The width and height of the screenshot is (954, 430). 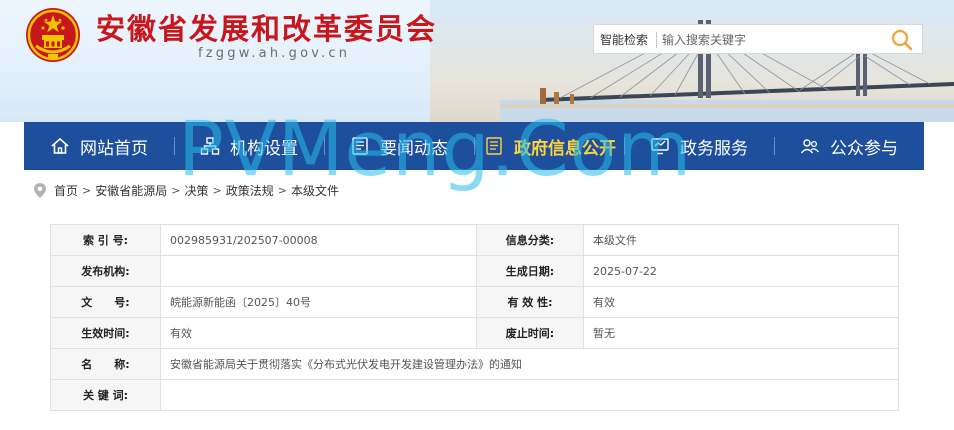 What do you see at coordinates (494, 146) in the screenshot?
I see `document-icon` at bounding box center [494, 146].